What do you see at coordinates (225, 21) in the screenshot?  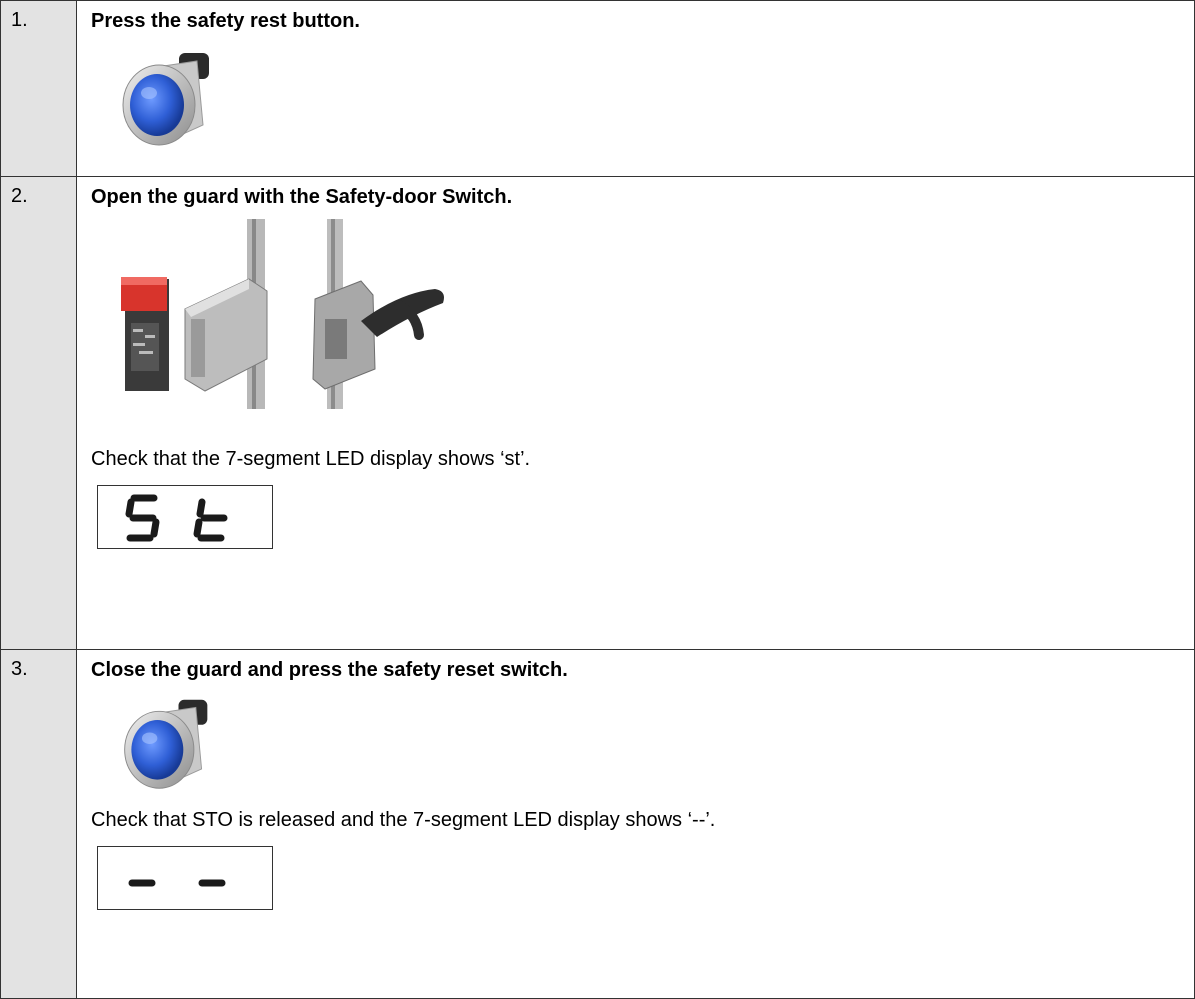 I see `step-heading: Press the safety rest button.` at bounding box center [225, 21].